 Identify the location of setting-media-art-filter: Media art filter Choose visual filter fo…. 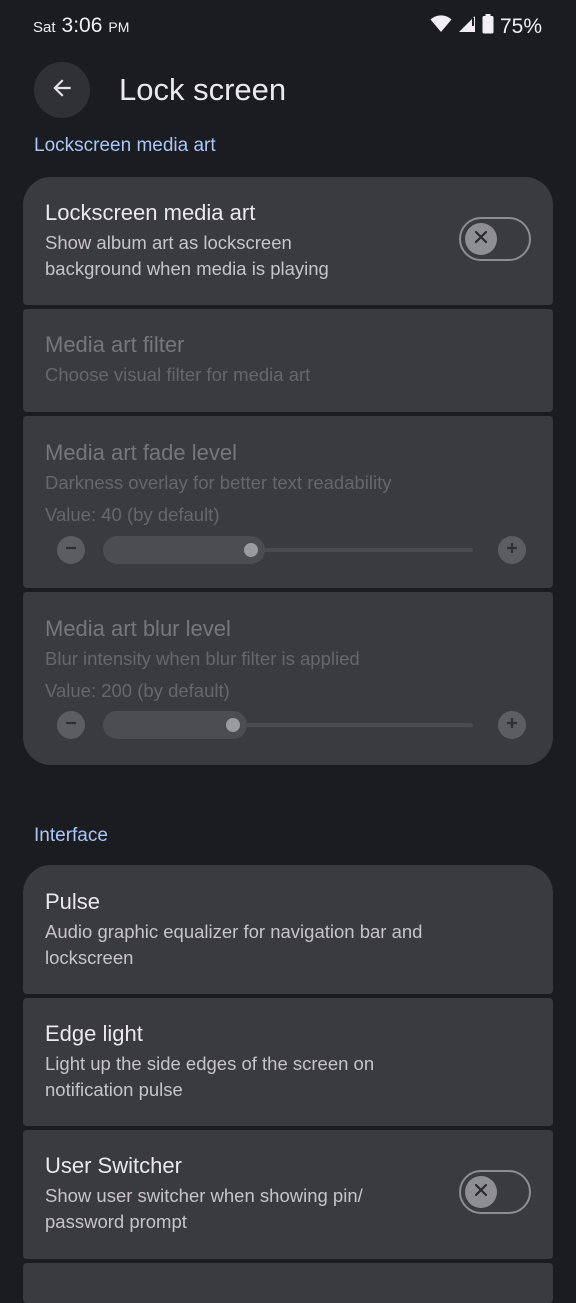
(288, 360).